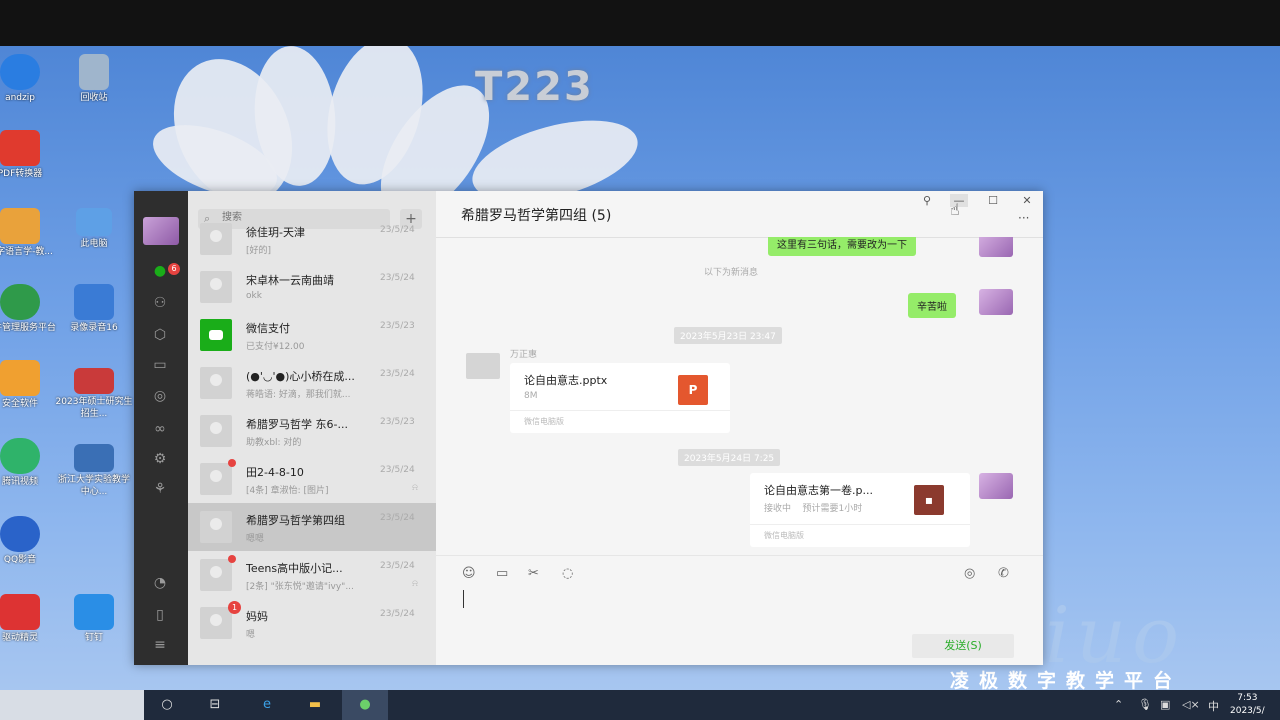  I want to click on screenshot-icon: ✂, so click(533, 573).